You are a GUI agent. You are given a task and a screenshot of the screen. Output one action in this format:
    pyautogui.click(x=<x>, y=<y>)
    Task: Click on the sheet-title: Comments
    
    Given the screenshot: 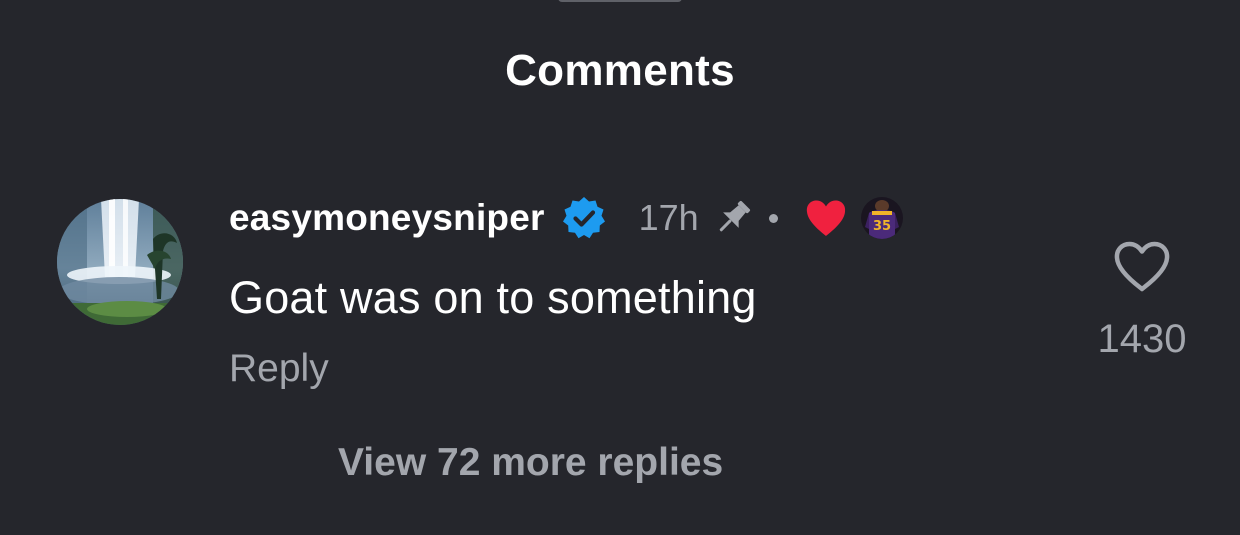 What is the action you would take?
    pyautogui.click(x=620, y=70)
    